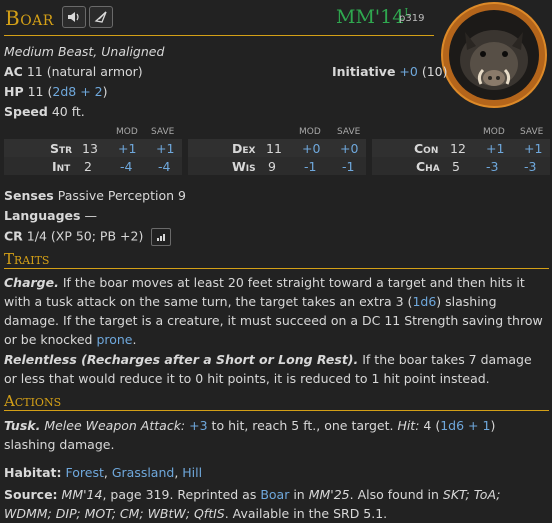 This screenshot has height=523, width=552. What do you see at coordinates (456, 166) in the screenshot?
I see `cha-score: 5` at bounding box center [456, 166].